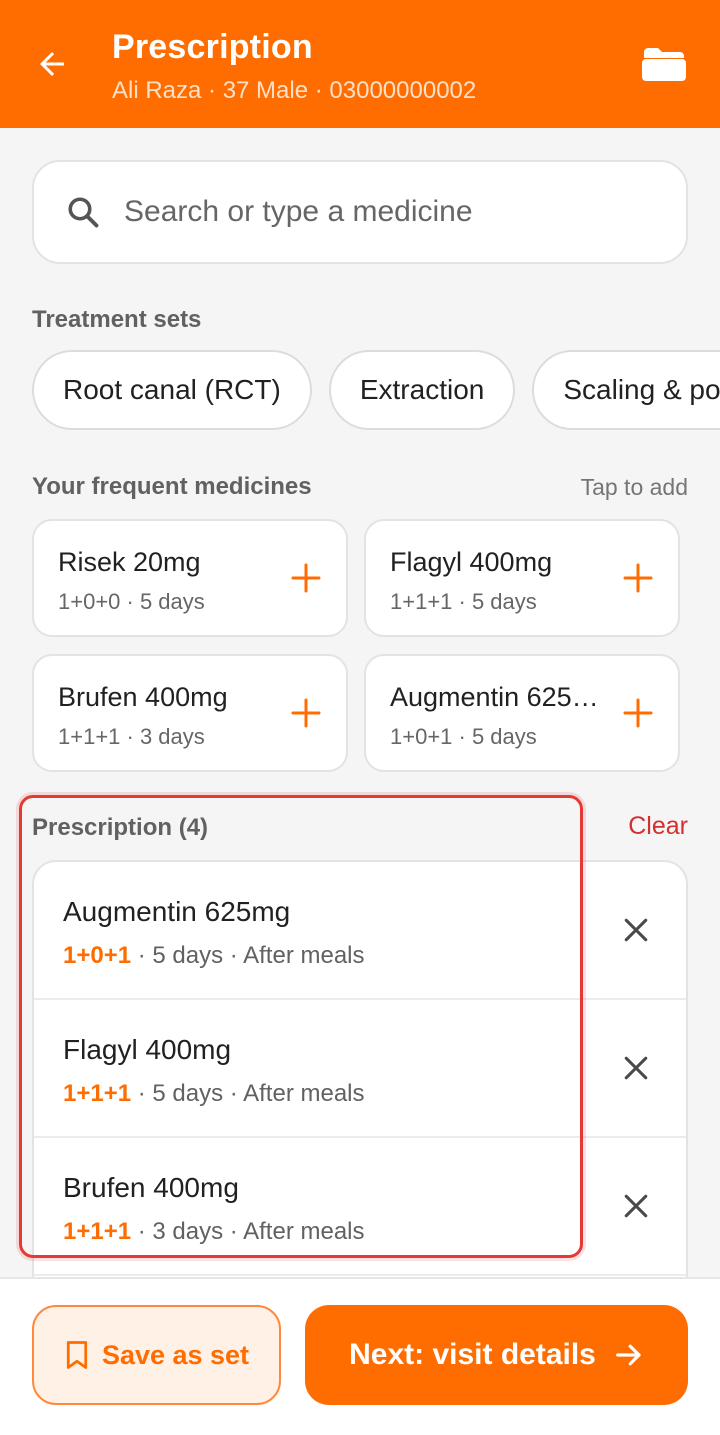 This screenshot has height=1435, width=720. What do you see at coordinates (177, 911) in the screenshot?
I see `rx-medicine-name: Augmentin 625mg` at bounding box center [177, 911].